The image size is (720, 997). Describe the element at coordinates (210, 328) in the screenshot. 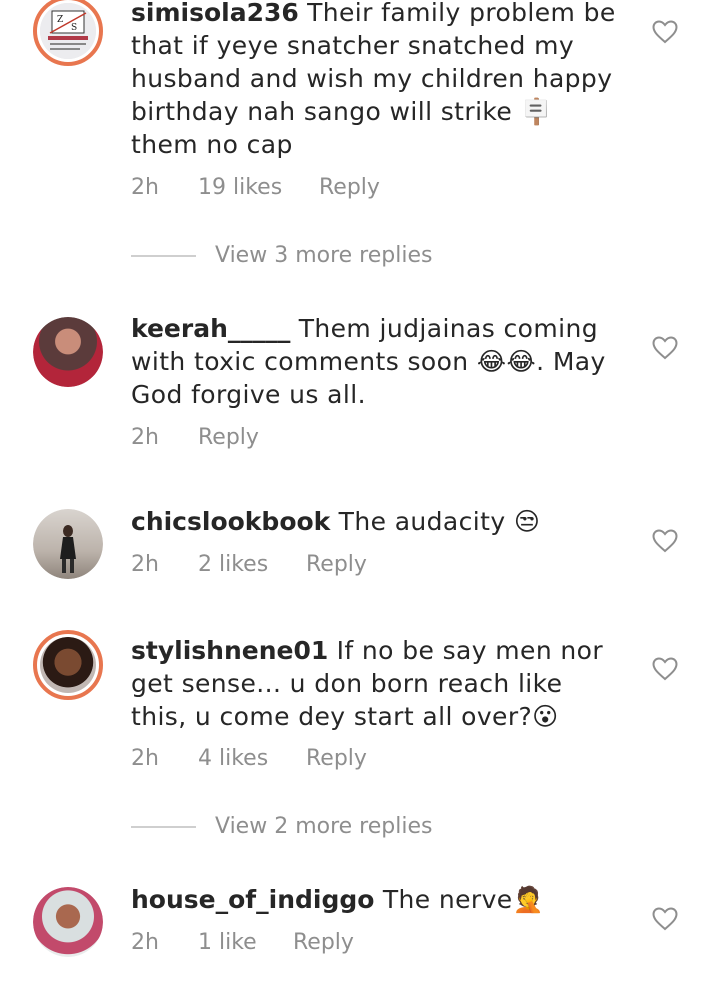

I see `username: keerah_____` at that location.